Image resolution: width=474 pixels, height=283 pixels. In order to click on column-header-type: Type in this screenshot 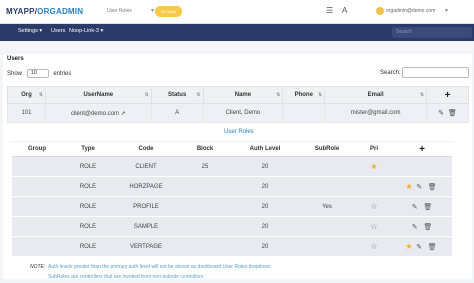, I will do `click(88, 149)`.